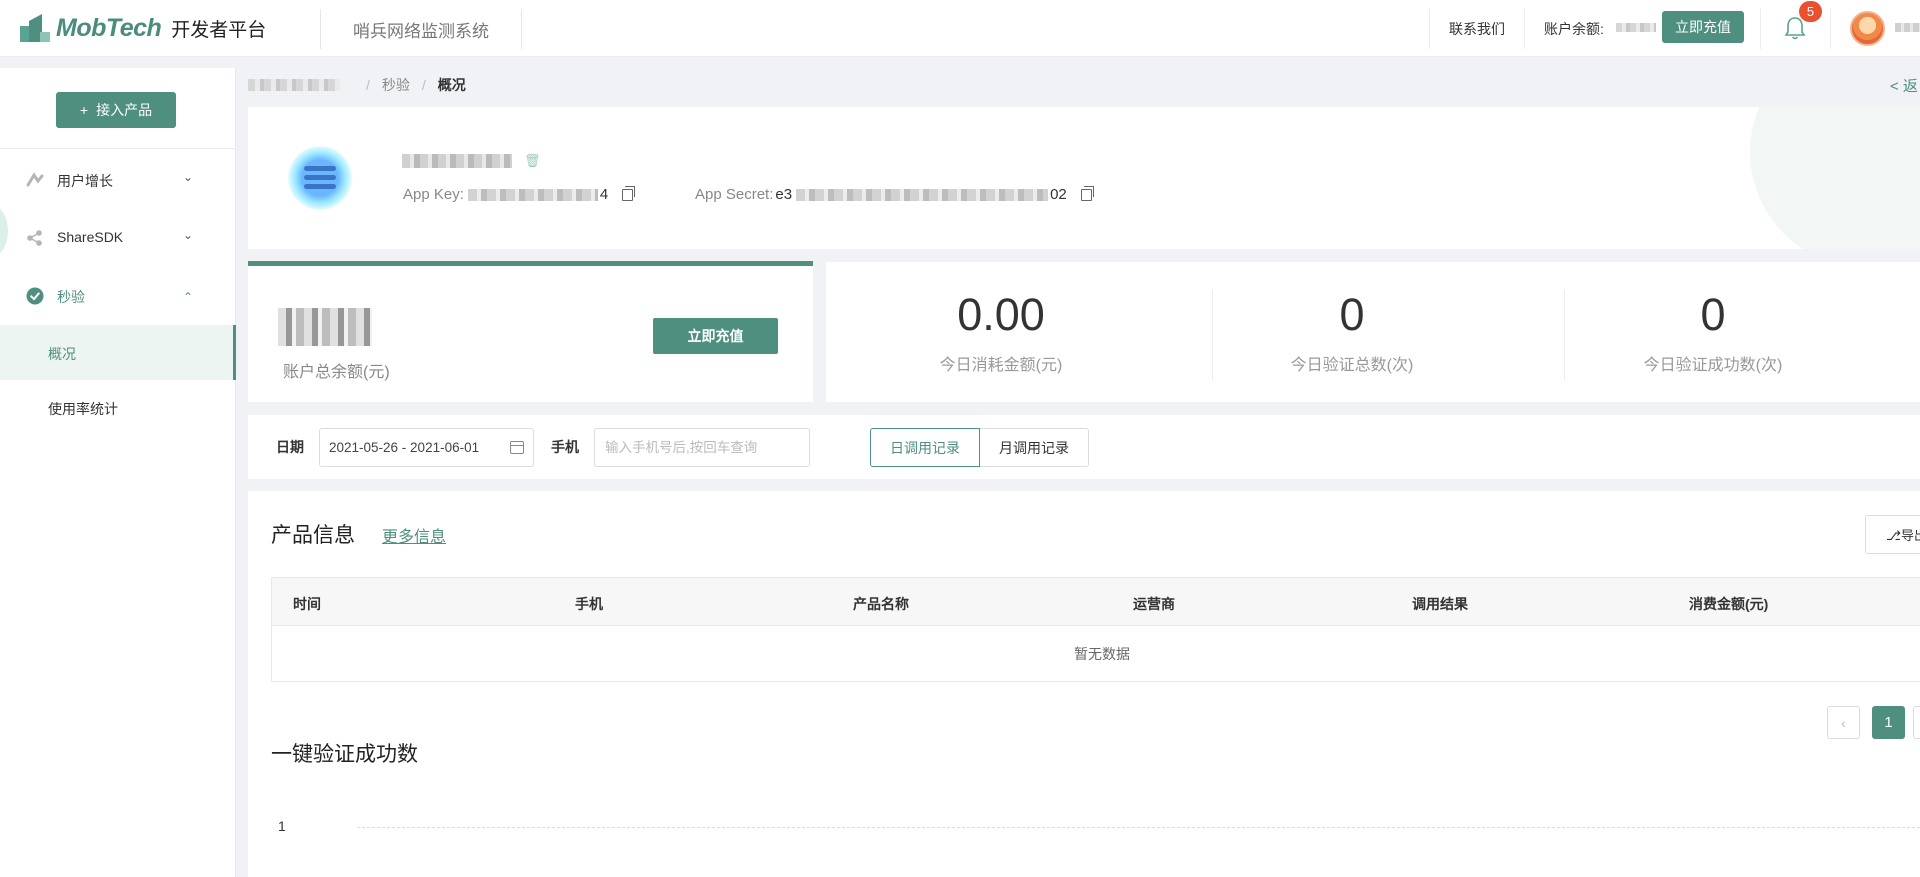 This screenshot has height=877, width=1920. What do you see at coordinates (83, 409) in the screenshot?
I see `sidebar-subitem-label: 使用率统计` at bounding box center [83, 409].